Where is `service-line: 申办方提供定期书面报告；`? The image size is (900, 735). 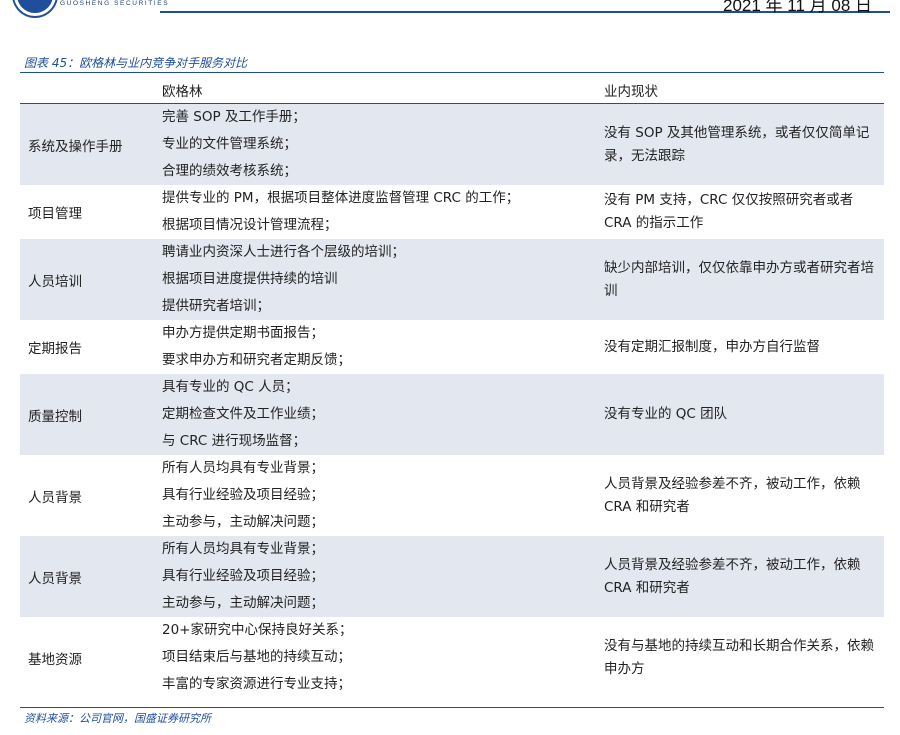
service-line: 申办方提供定期书面报告； is located at coordinates (243, 333).